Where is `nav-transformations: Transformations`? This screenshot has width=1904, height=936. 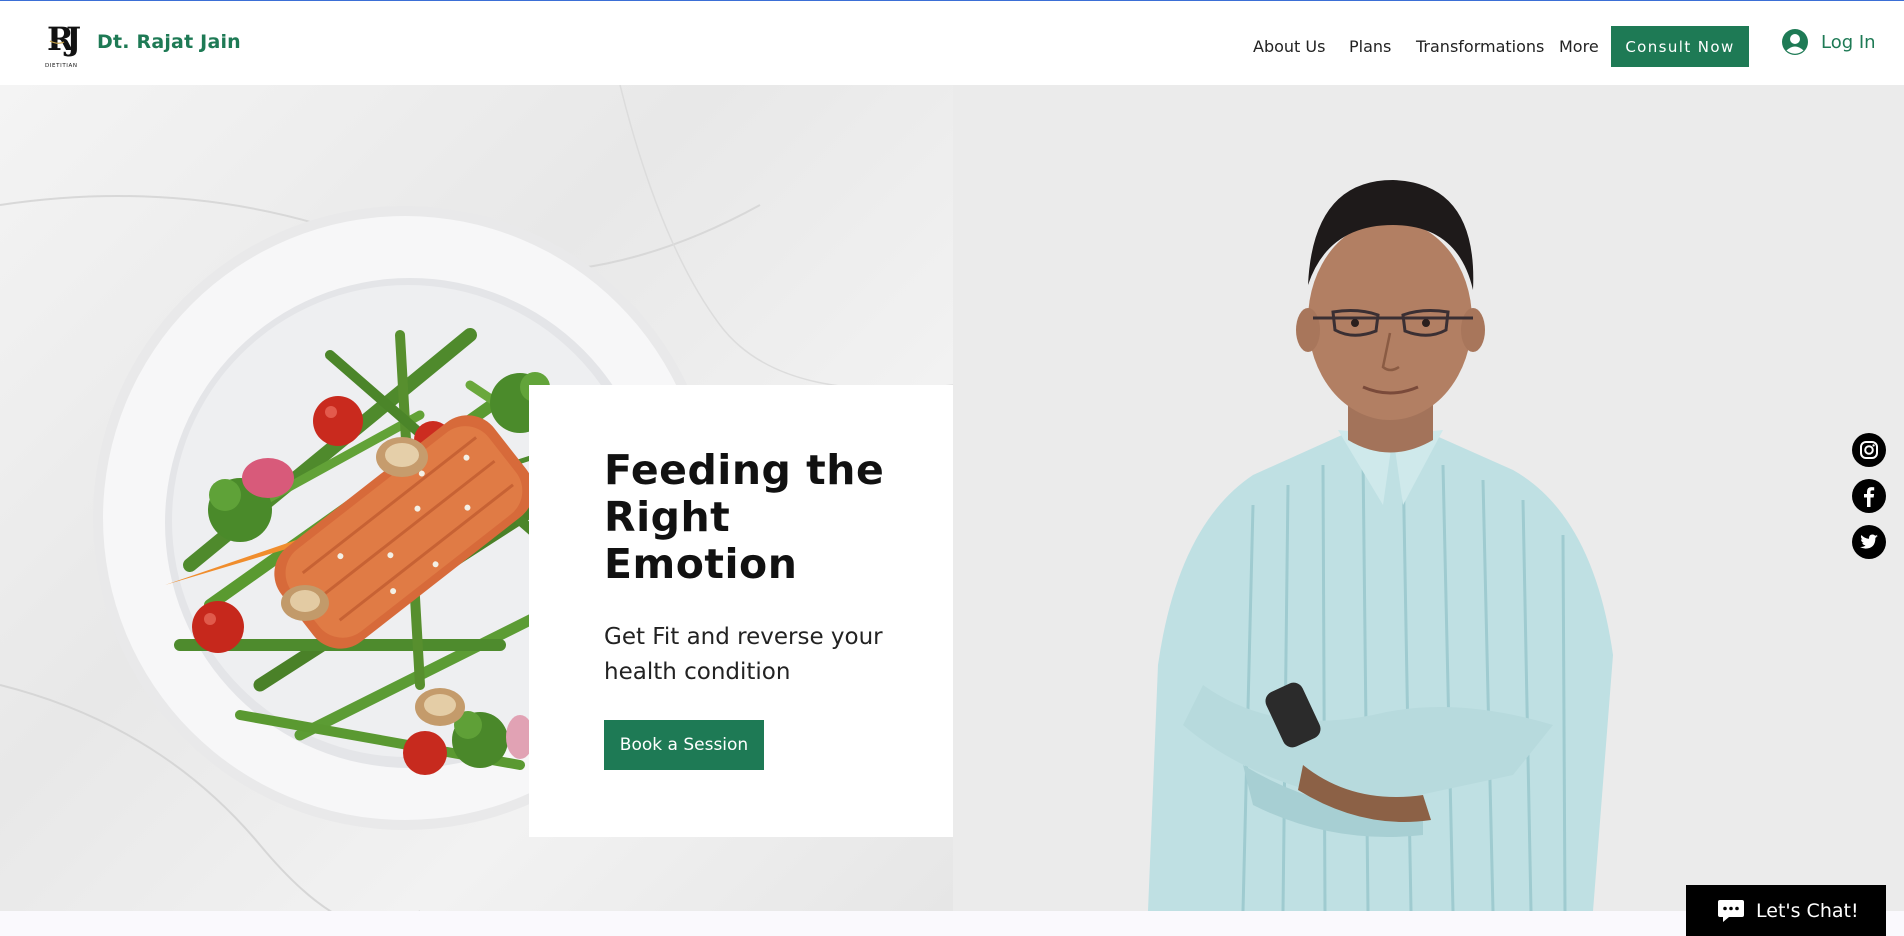 nav-transformations: Transformations is located at coordinates (1480, 46).